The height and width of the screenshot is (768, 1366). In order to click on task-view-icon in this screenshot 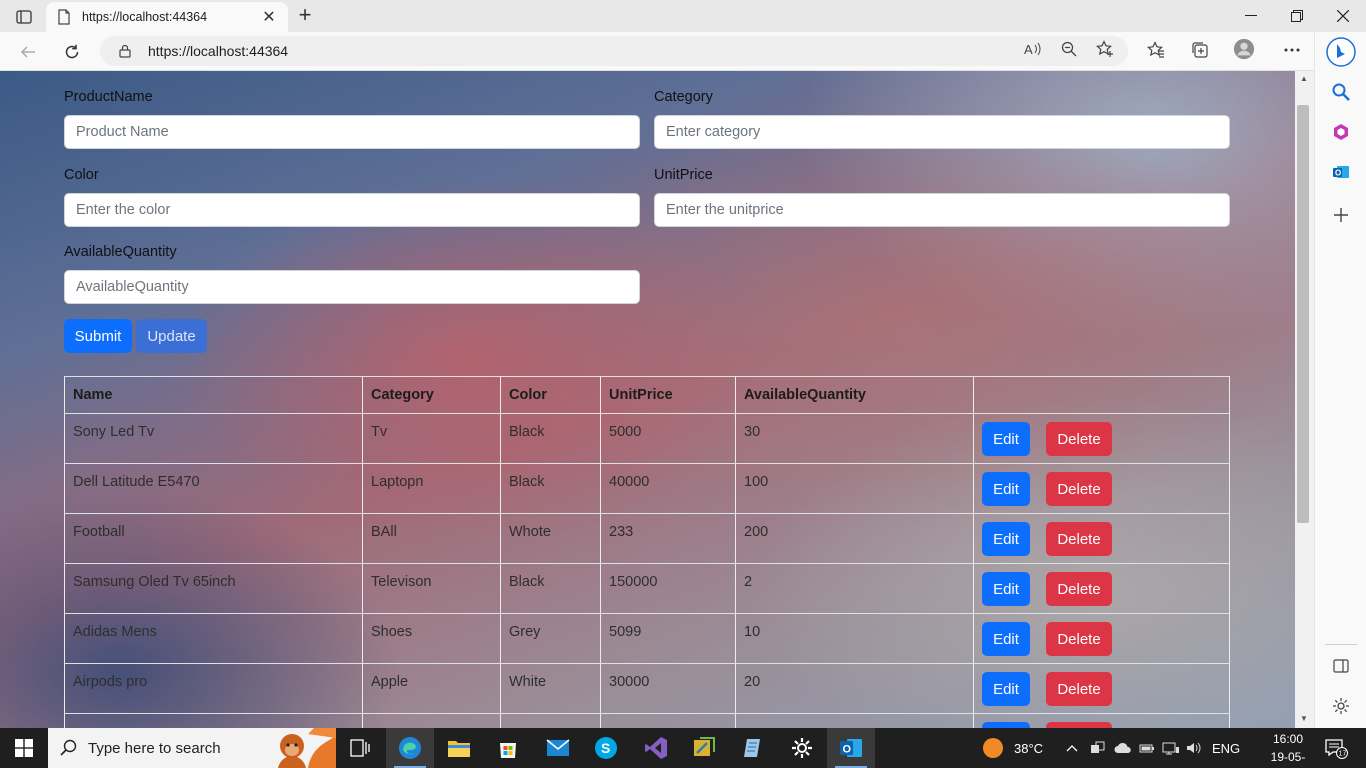, I will do `click(360, 748)`.